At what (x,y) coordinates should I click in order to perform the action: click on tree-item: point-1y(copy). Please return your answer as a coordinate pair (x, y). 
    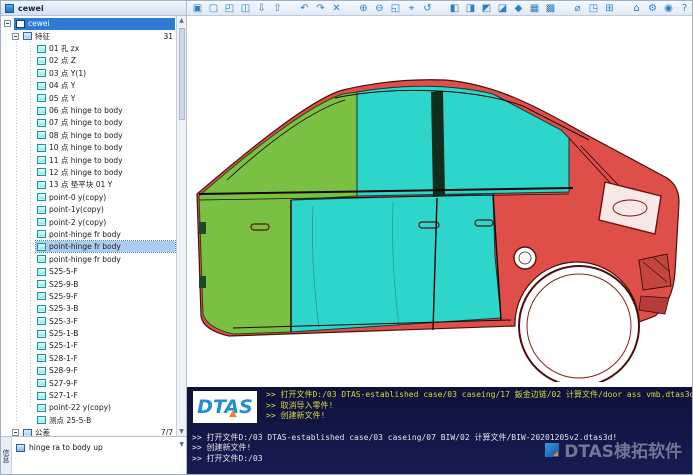
    Looking at the image, I should click on (93, 209).